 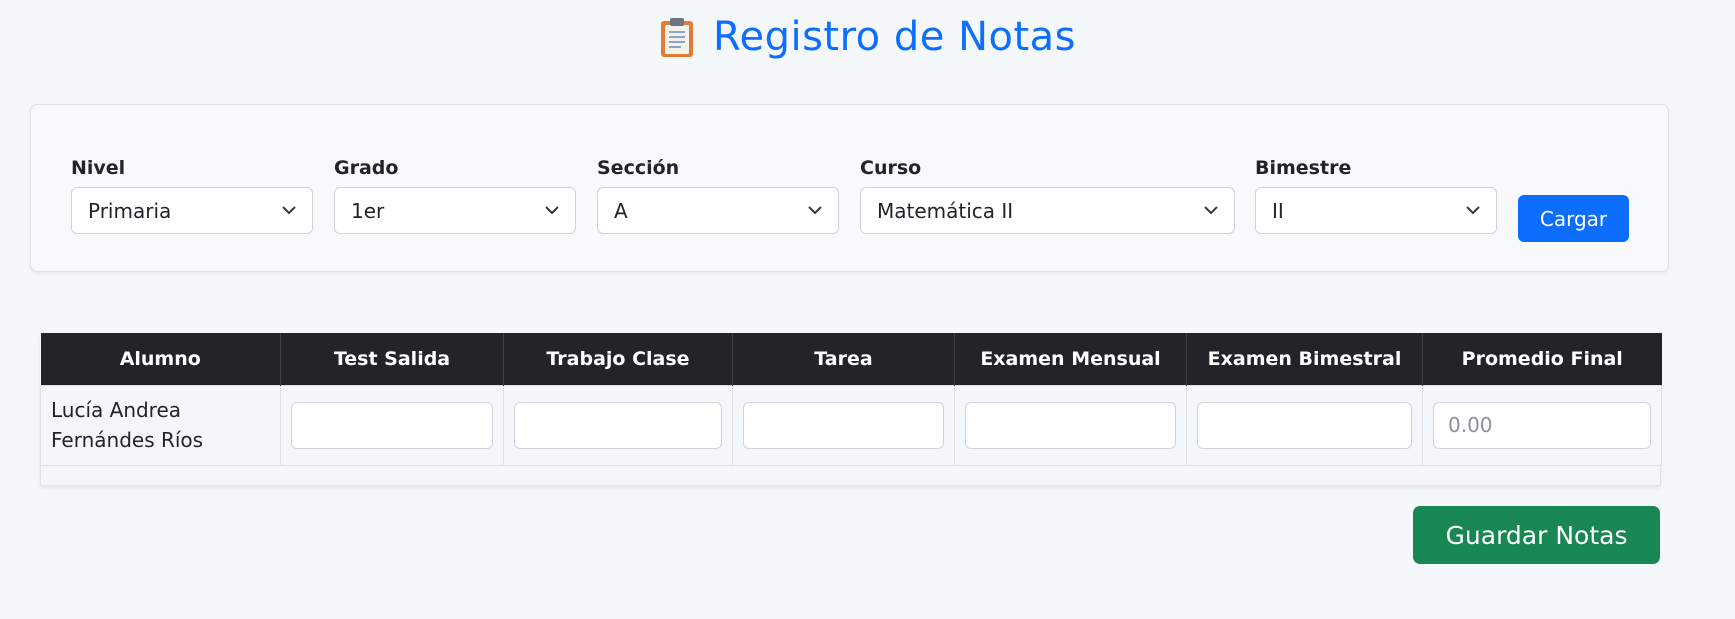 What do you see at coordinates (843, 359) in the screenshot?
I see `column-header: Tarea` at bounding box center [843, 359].